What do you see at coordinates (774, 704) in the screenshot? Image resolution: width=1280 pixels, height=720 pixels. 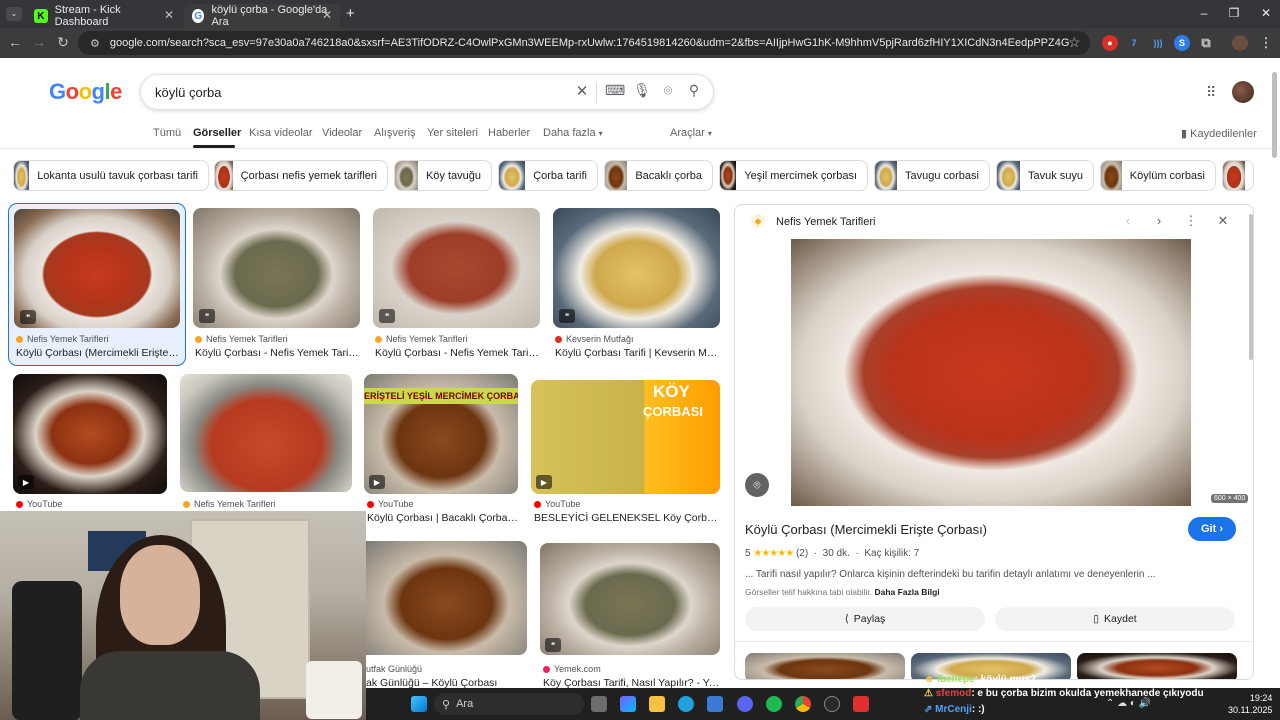 I see `spotify-icon` at bounding box center [774, 704].